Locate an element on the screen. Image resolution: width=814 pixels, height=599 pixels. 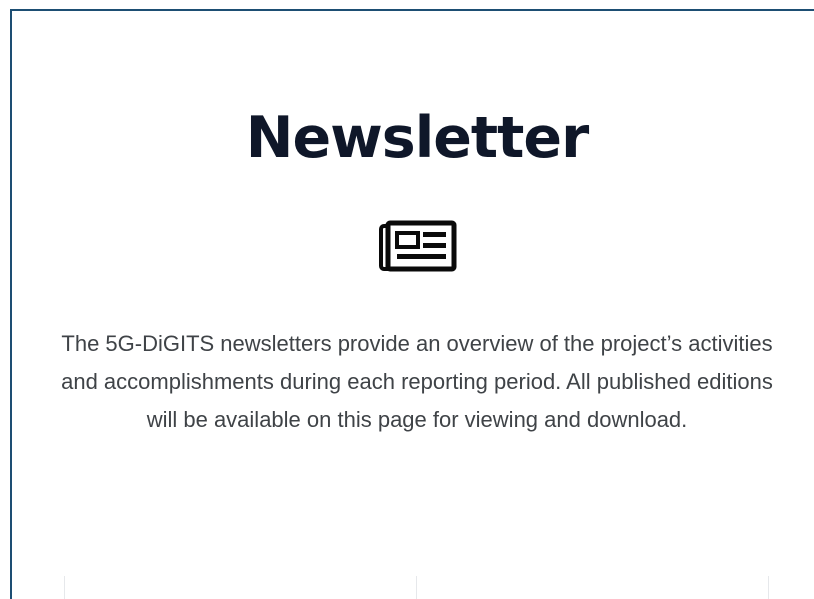
frame-border-top is located at coordinates (412, 10).